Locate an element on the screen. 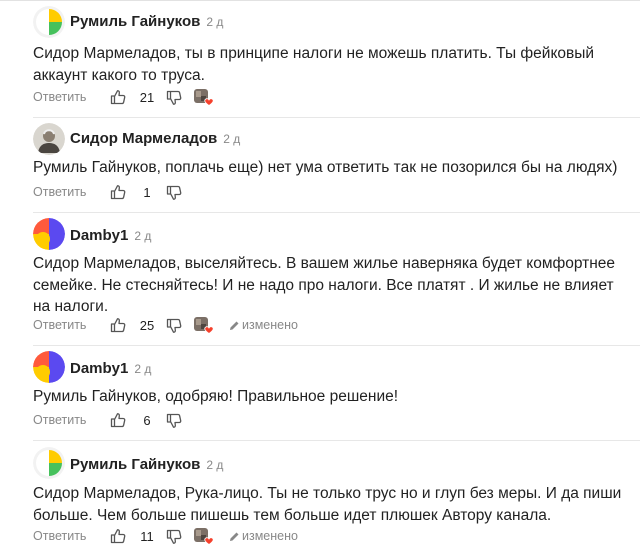 Image resolution: width=640 pixels, height=549 pixels. author-line: Сидор Мармеладов 2 д is located at coordinates (155, 138).